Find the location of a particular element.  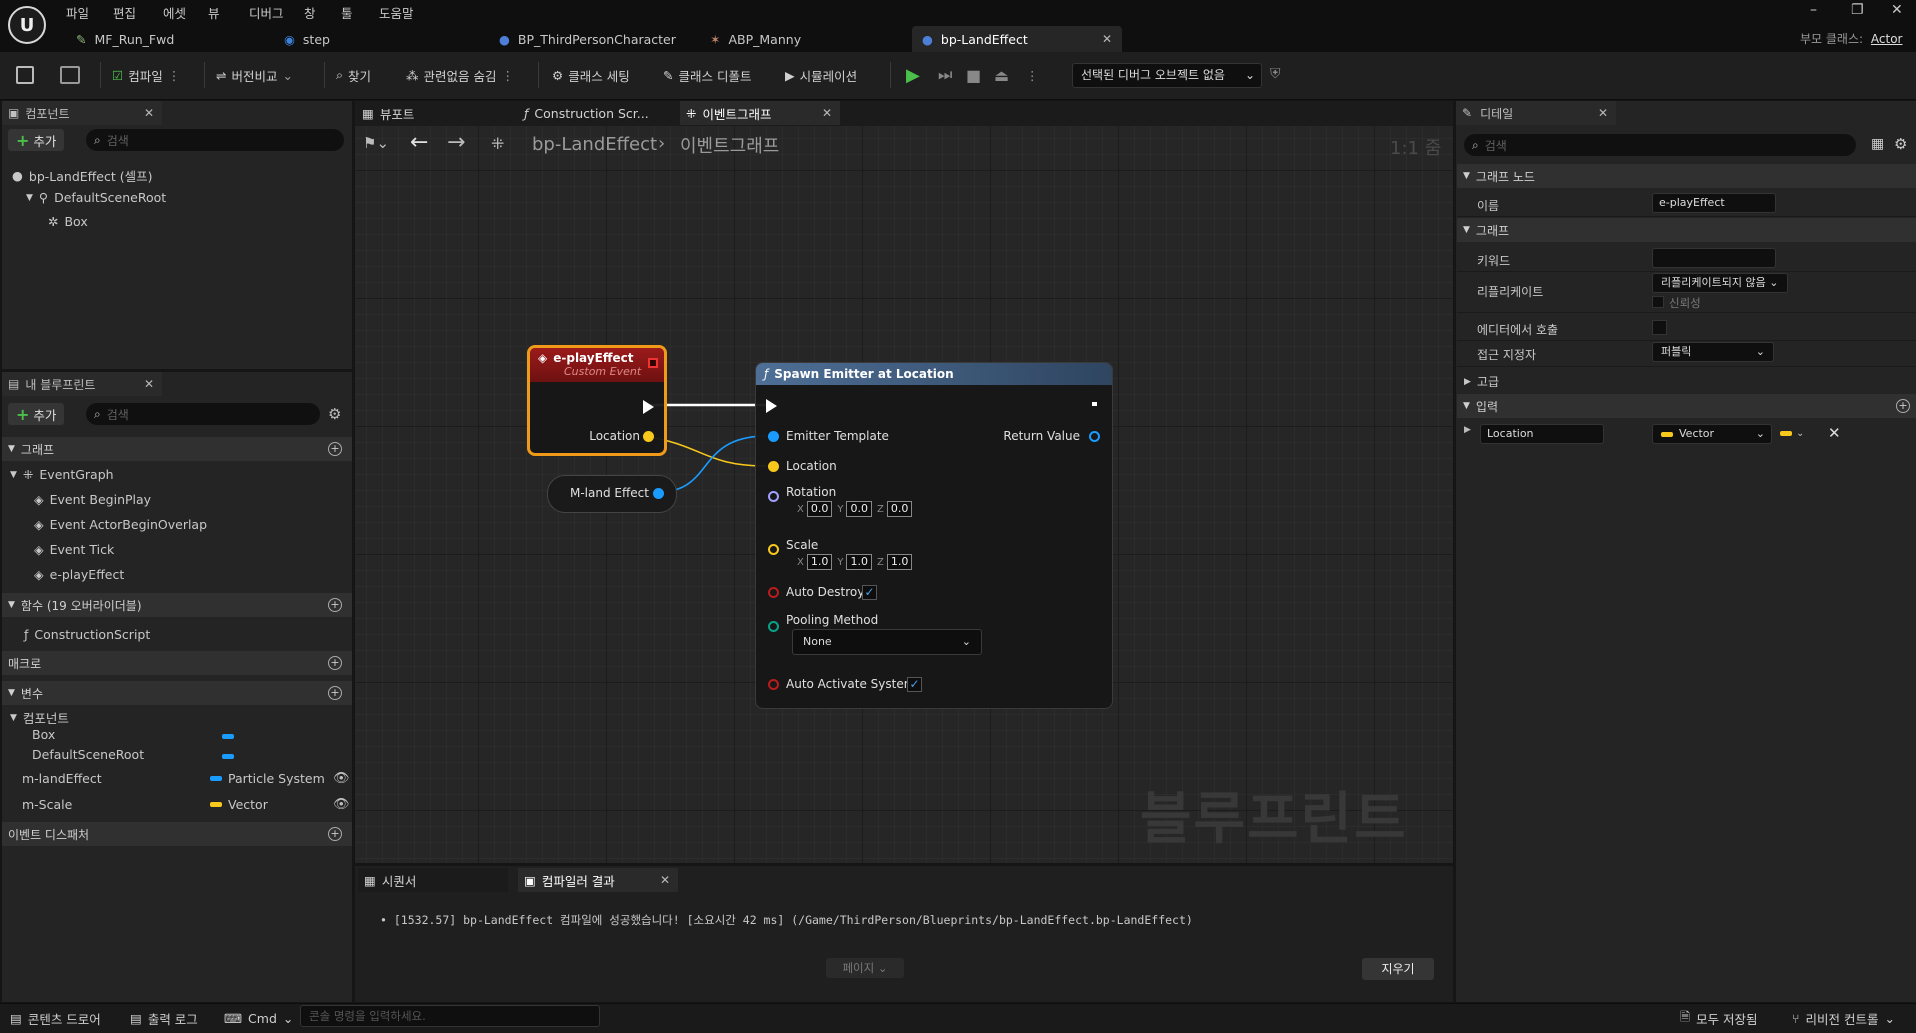

component-box: ✲ Box is located at coordinates (68, 221).